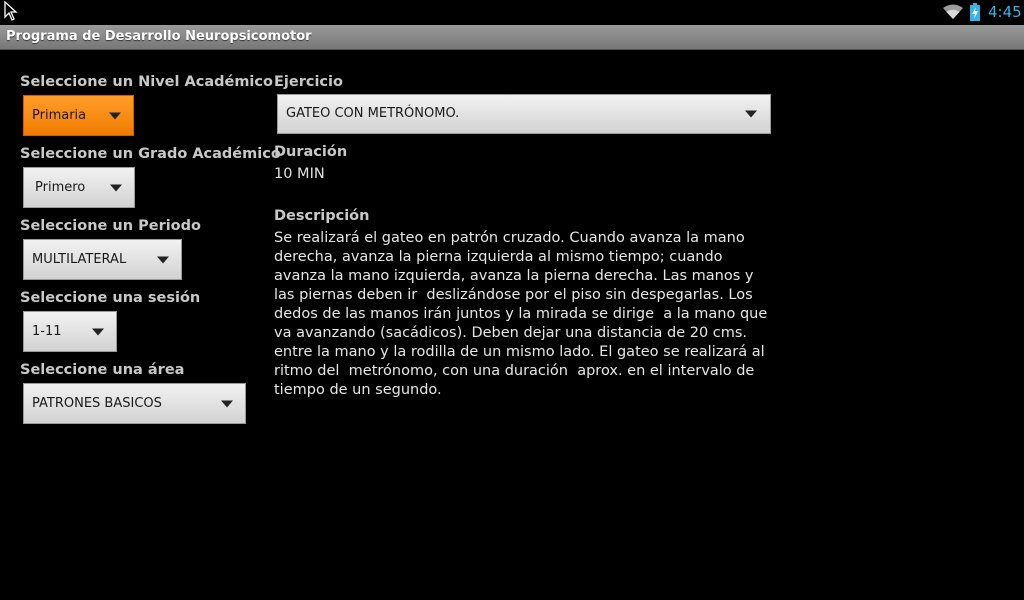 The width and height of the screenshot is (1024, 600). I want to click on descripcion-label: Descripción, so click(322, 216).